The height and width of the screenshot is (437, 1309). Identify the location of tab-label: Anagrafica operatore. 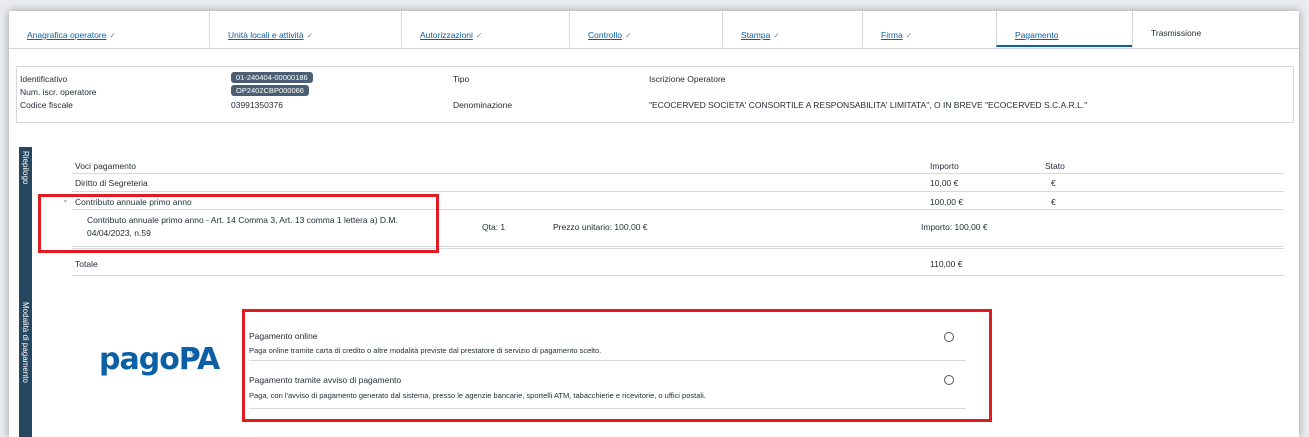
(67, 35).